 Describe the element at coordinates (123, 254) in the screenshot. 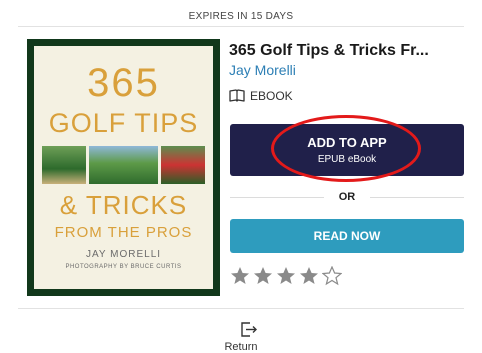

I see `cover-author: JAY MORELLI` at that location.